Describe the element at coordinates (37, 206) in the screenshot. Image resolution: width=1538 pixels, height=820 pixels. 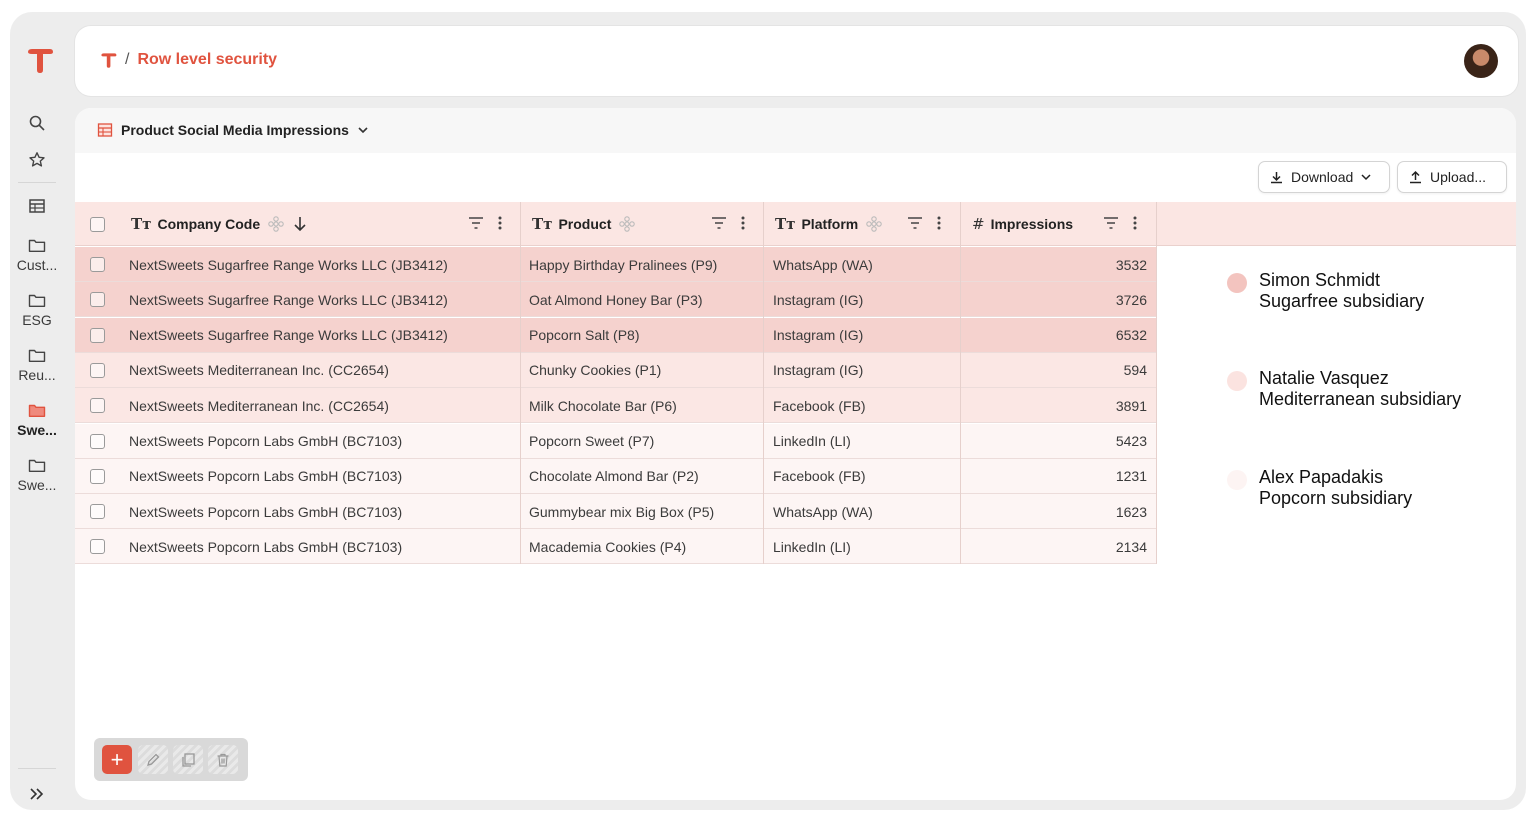
I see `table-icon` at that location.